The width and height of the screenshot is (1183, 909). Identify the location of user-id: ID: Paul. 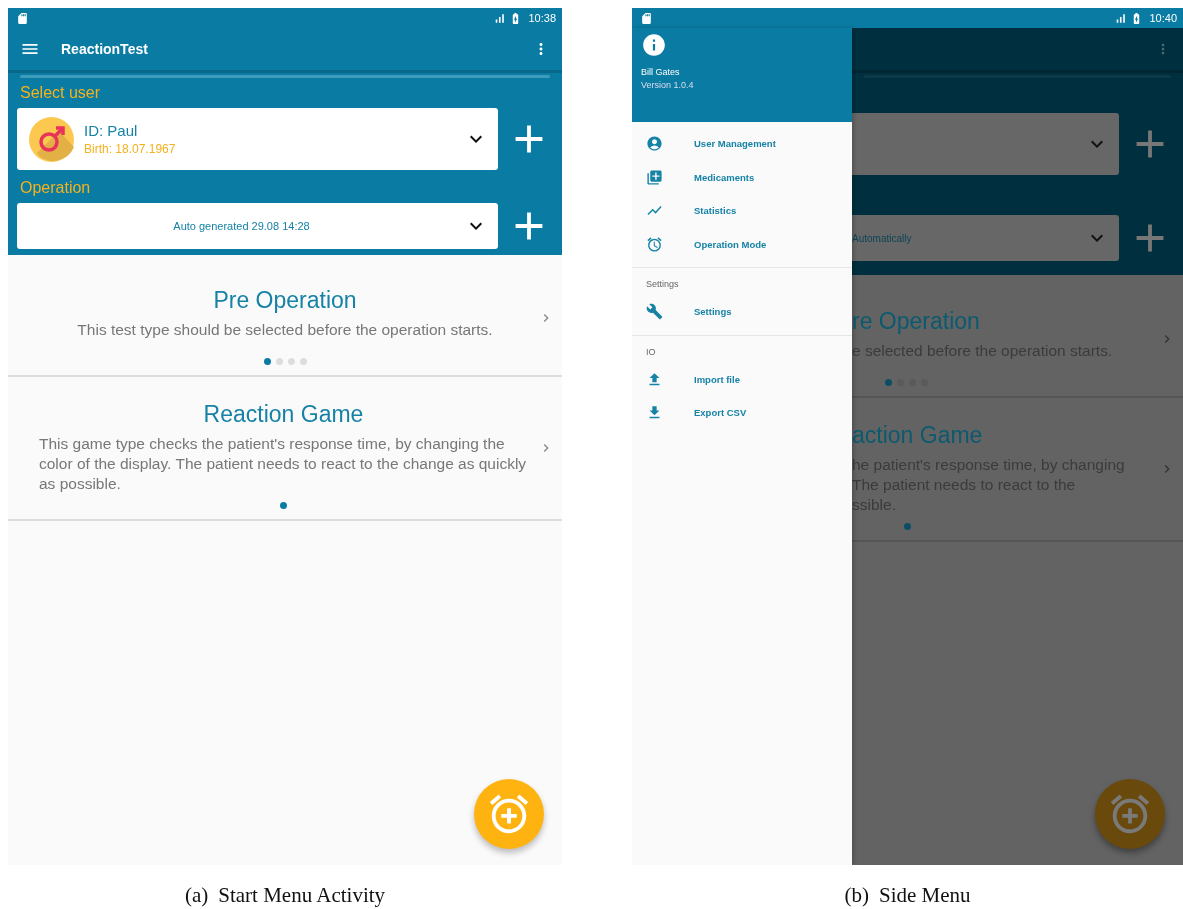
(111, 130).